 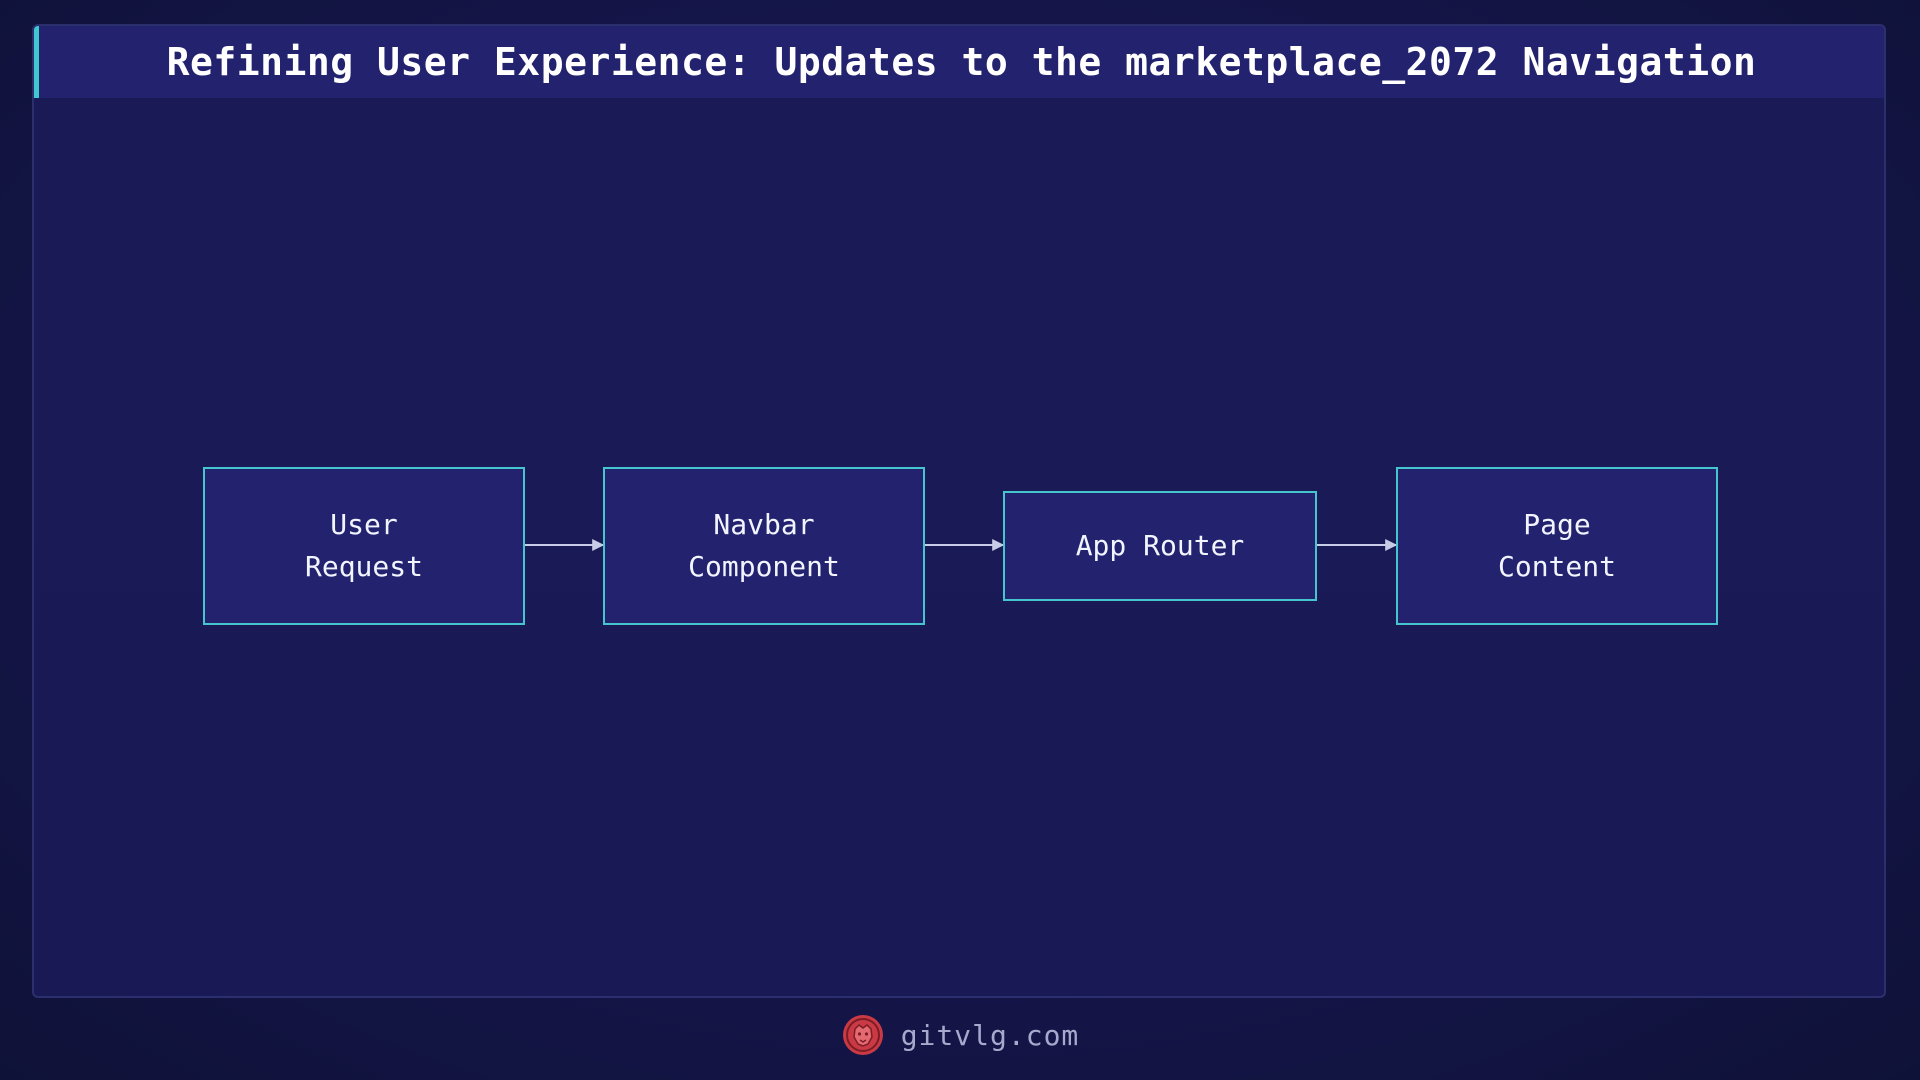 I want to click on node-page-content: Page Content, so click(x=1557, y=546).